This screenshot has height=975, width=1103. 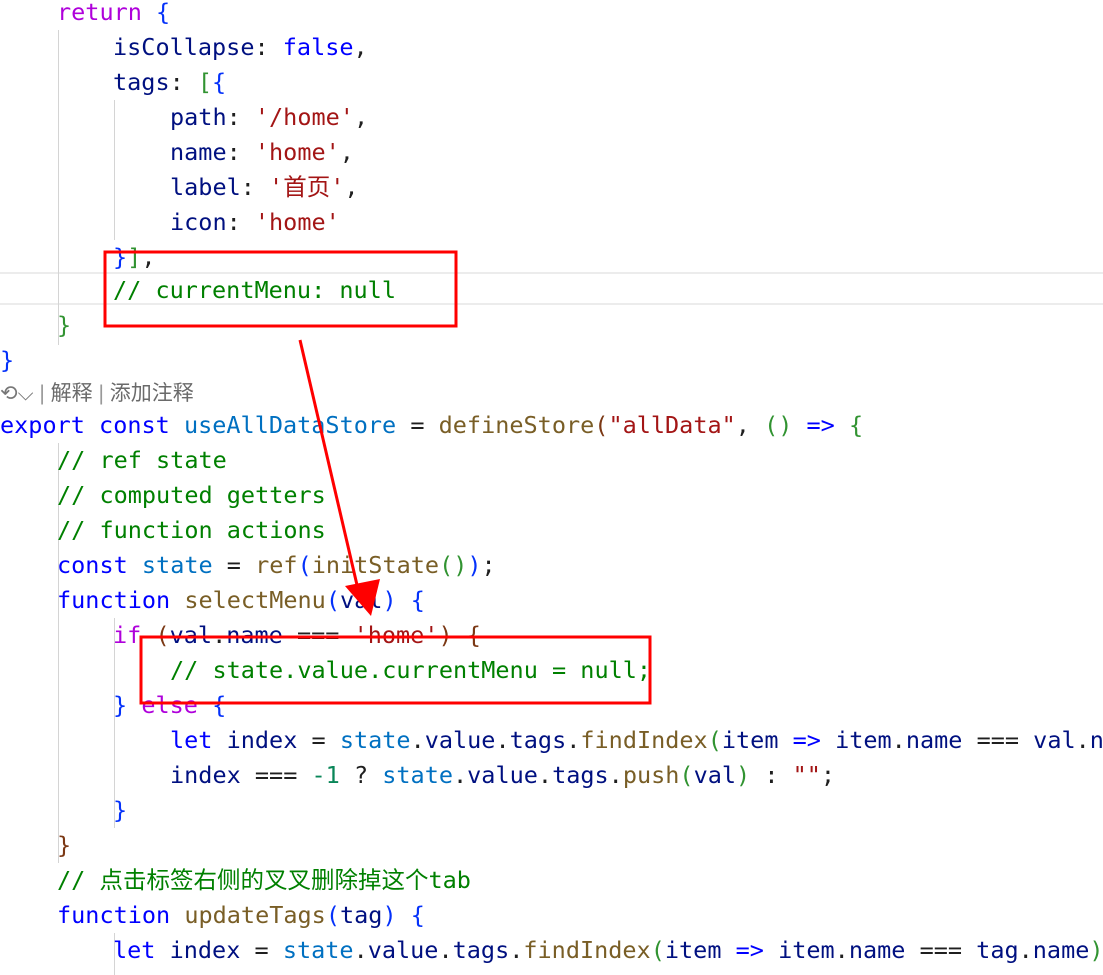 What do you see at coordinates (417, 915) in the screenshot?
I see `token: {` at bounding box center [417, 915].